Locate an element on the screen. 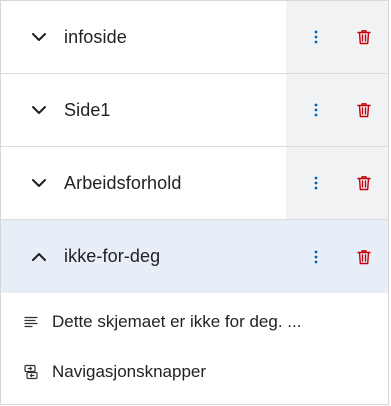 The image size is (391, 406). component-label: Navigasjonsknapper is located at coordinates (129, 371).